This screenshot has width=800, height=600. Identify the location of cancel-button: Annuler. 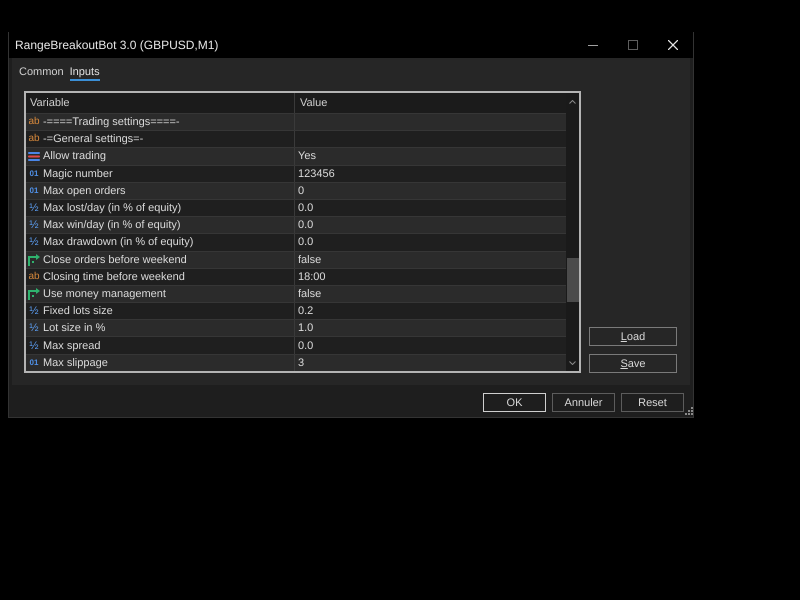
(583, 402).